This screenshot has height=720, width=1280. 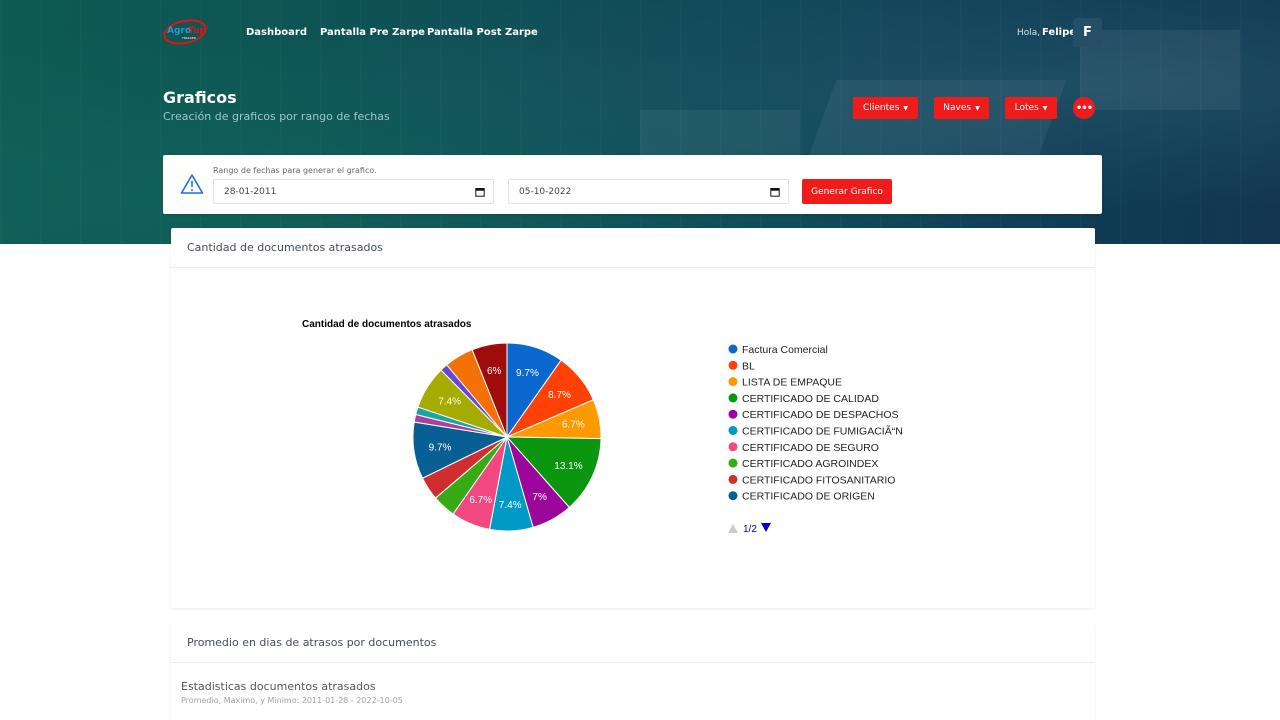 What do you see at coordinates (482, 32) in the screenshot?
I see `nav-link-post-zarpe: Pantalla Post Zarpe` at bounding box center [482, 32].